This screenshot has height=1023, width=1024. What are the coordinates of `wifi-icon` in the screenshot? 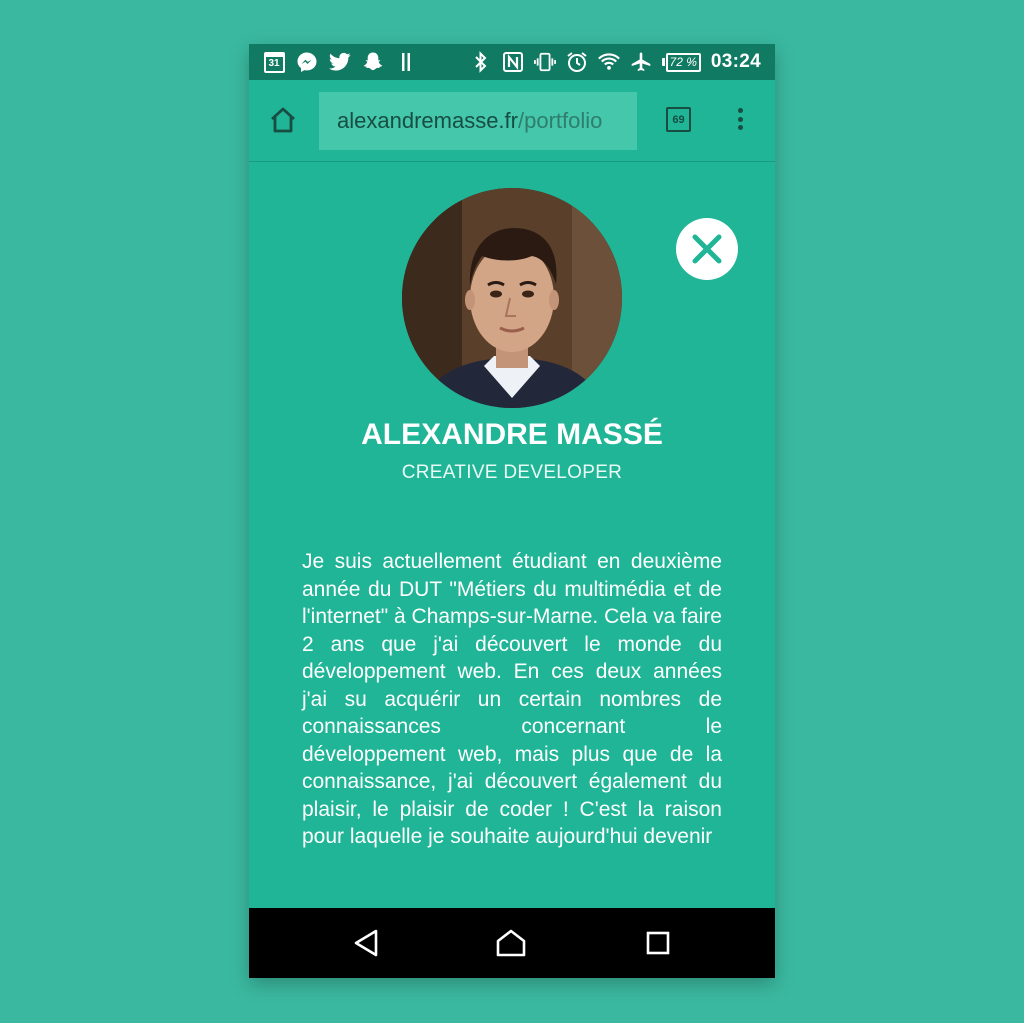 It's located at (608, 62).